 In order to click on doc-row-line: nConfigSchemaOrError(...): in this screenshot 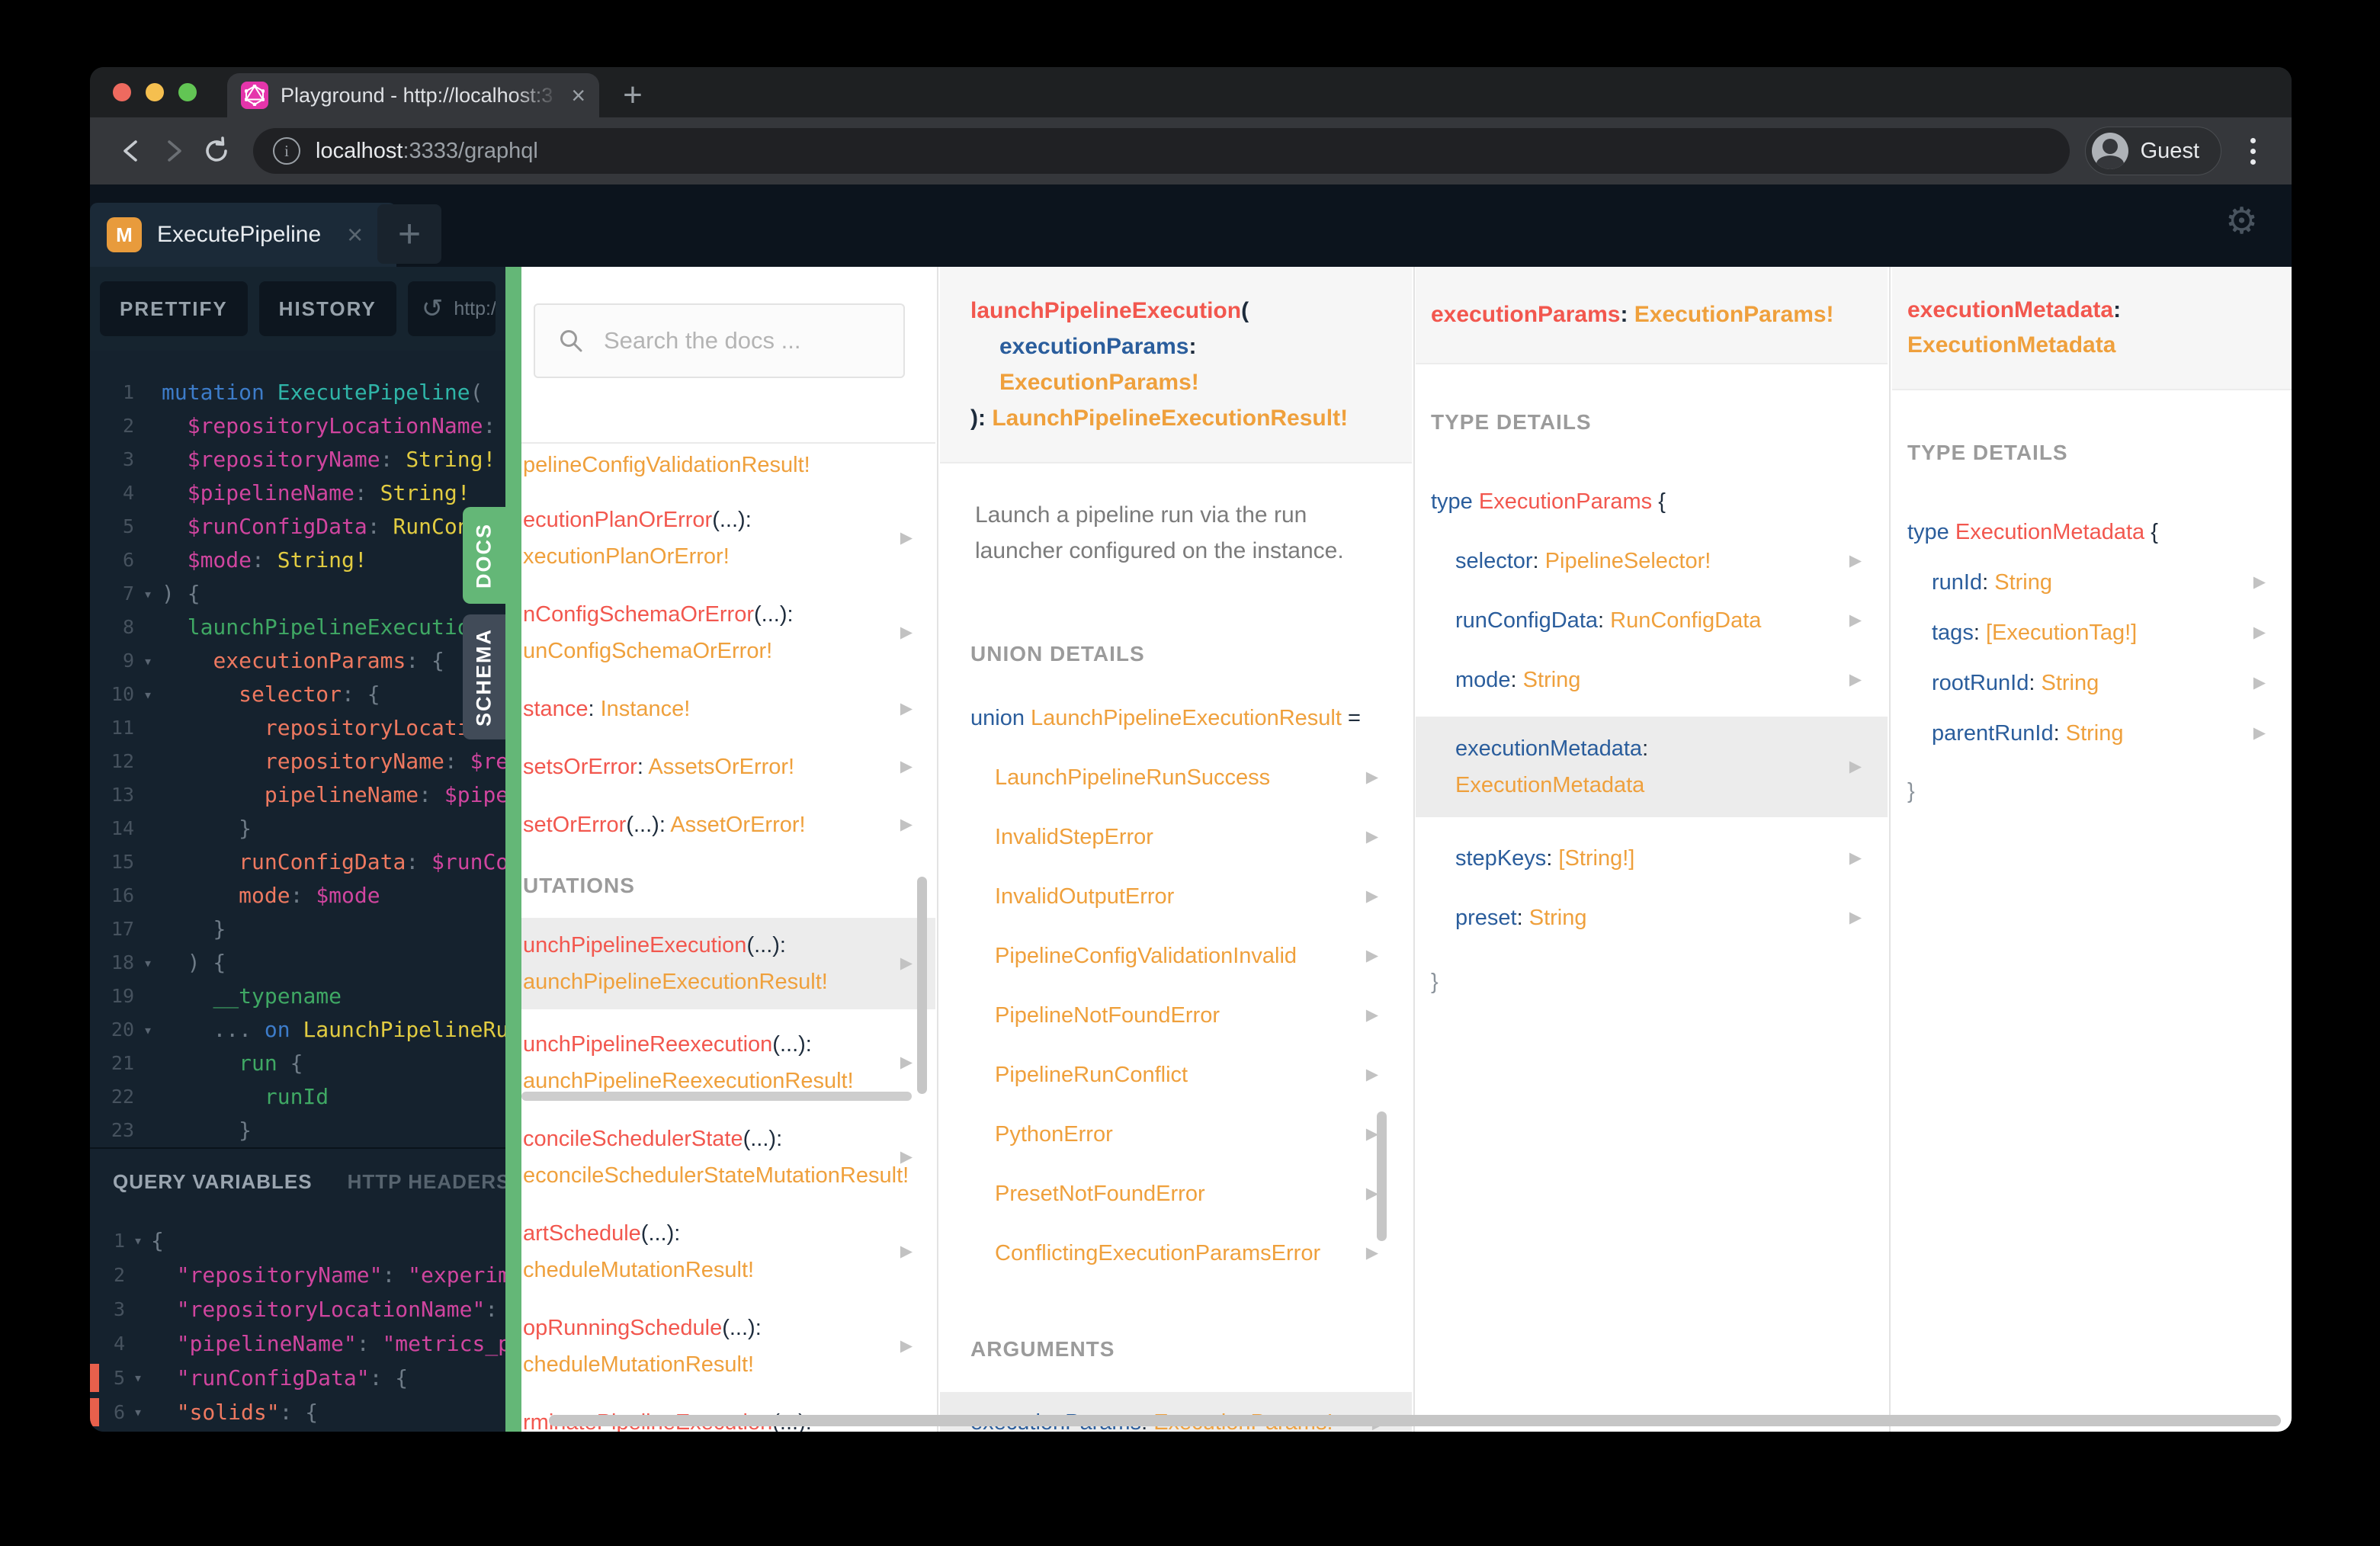, I will do `click(658, 614)`.